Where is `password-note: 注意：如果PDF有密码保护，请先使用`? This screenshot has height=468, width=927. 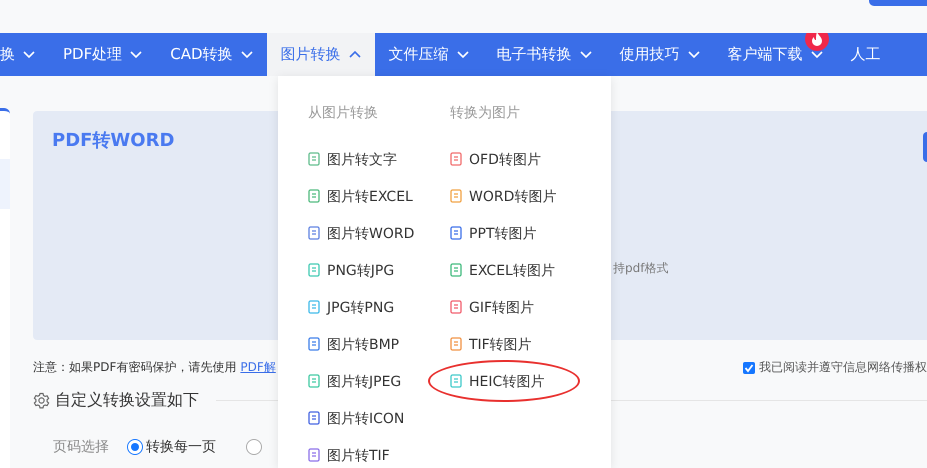
password-note: 注意：如果PDF有密码保护，请先使用 is located at coordinates (134, 367).